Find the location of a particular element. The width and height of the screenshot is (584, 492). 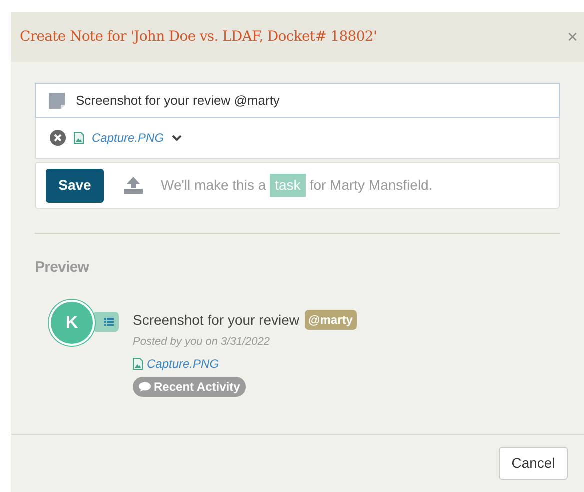

task-tag: task is located at coordinates (288, 185).